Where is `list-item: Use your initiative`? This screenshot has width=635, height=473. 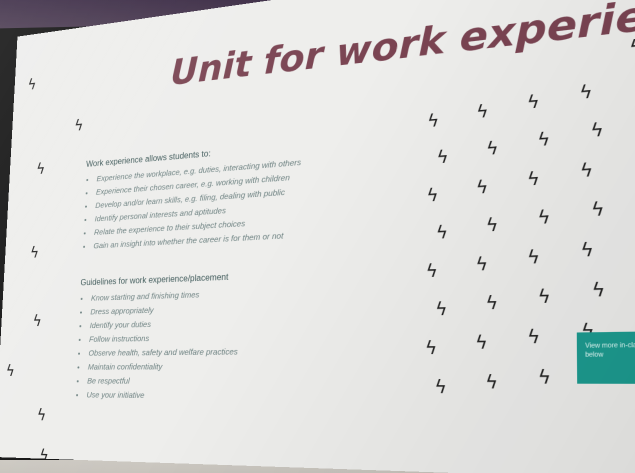
list-item: Use your initiative is located at coordinates (241, 396).